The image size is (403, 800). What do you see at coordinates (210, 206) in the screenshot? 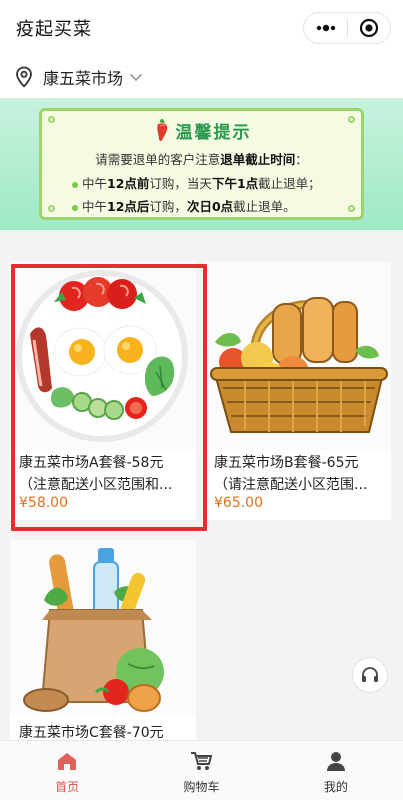
I see `notice-highlight: 次日0点` at bounding box center [210, 206].